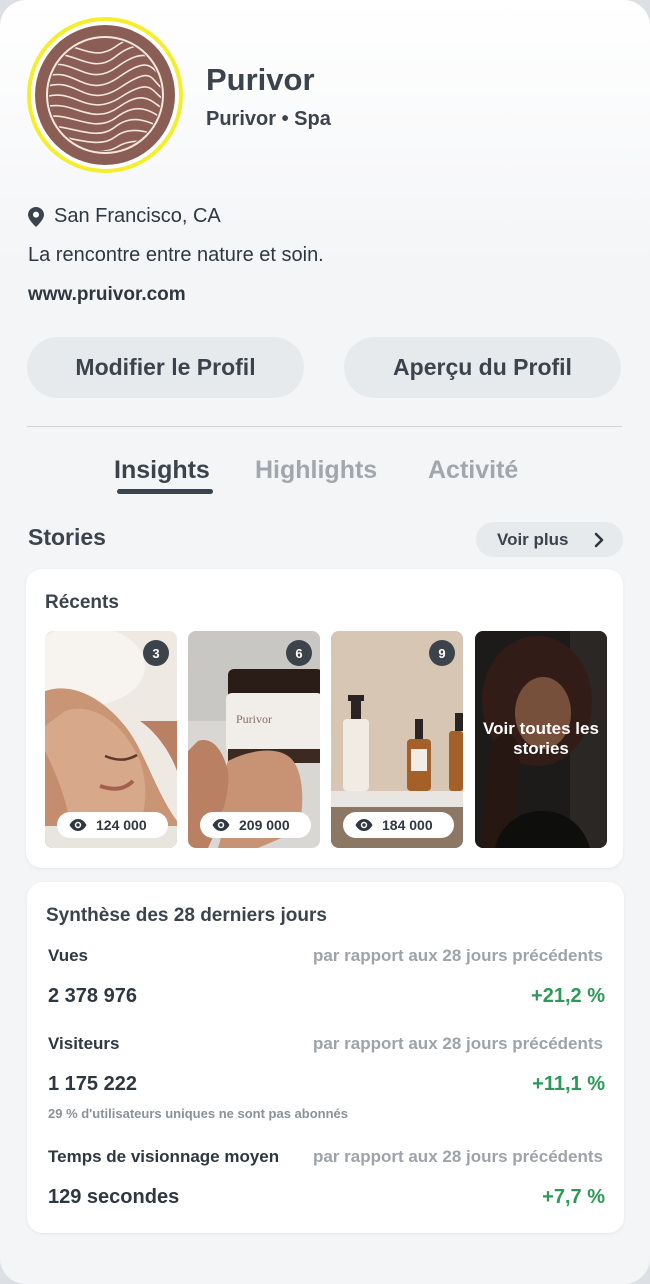 This screenshot has width=650, height=1284. I want to click on tab-activity: Activité, so click(473, 470).